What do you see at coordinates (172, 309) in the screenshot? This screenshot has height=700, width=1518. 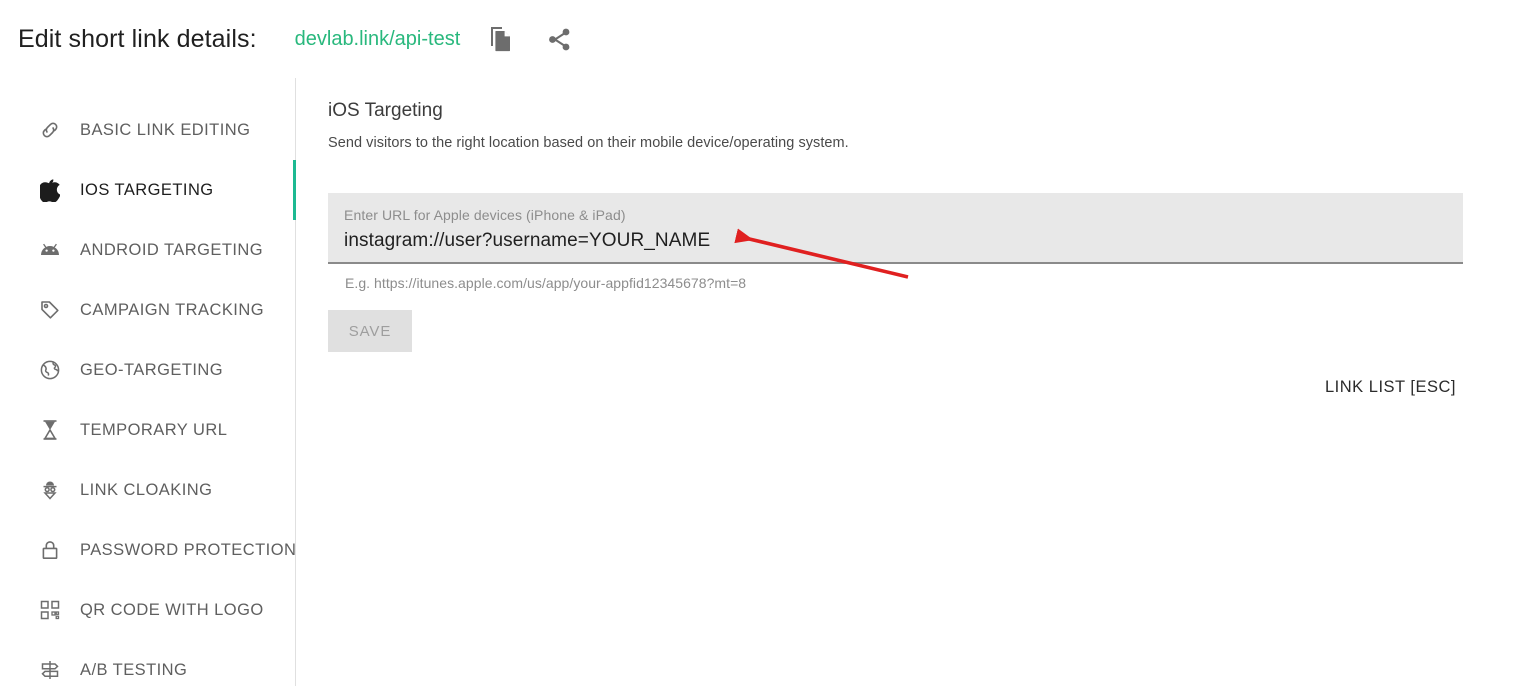 I see `sidebar-item-label: CAMPAIGN TRACKING` at bounding box center [172, 309].